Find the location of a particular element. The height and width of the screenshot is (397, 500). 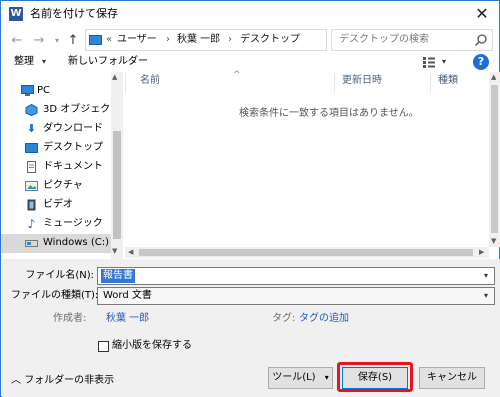

address-segment-users: ユーザー is located at coordinates (137, 40).